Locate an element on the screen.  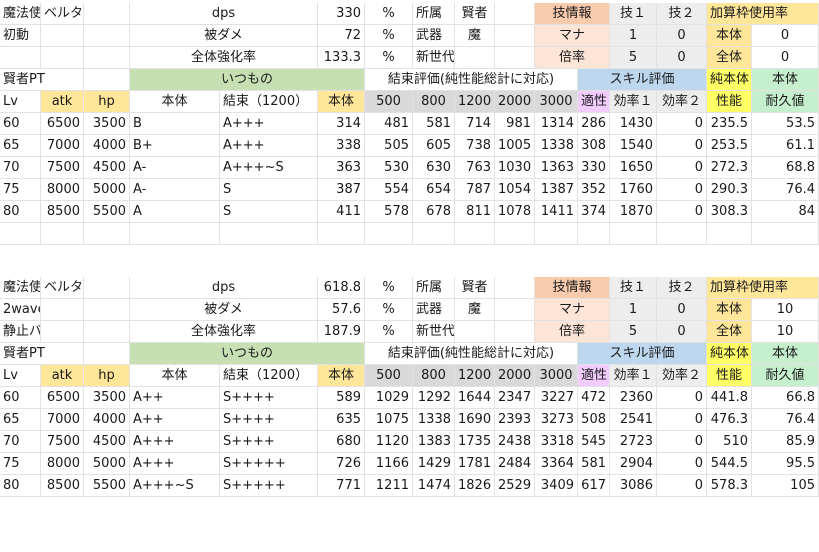
table-cell: 75 is located at coordinates (20, 190).